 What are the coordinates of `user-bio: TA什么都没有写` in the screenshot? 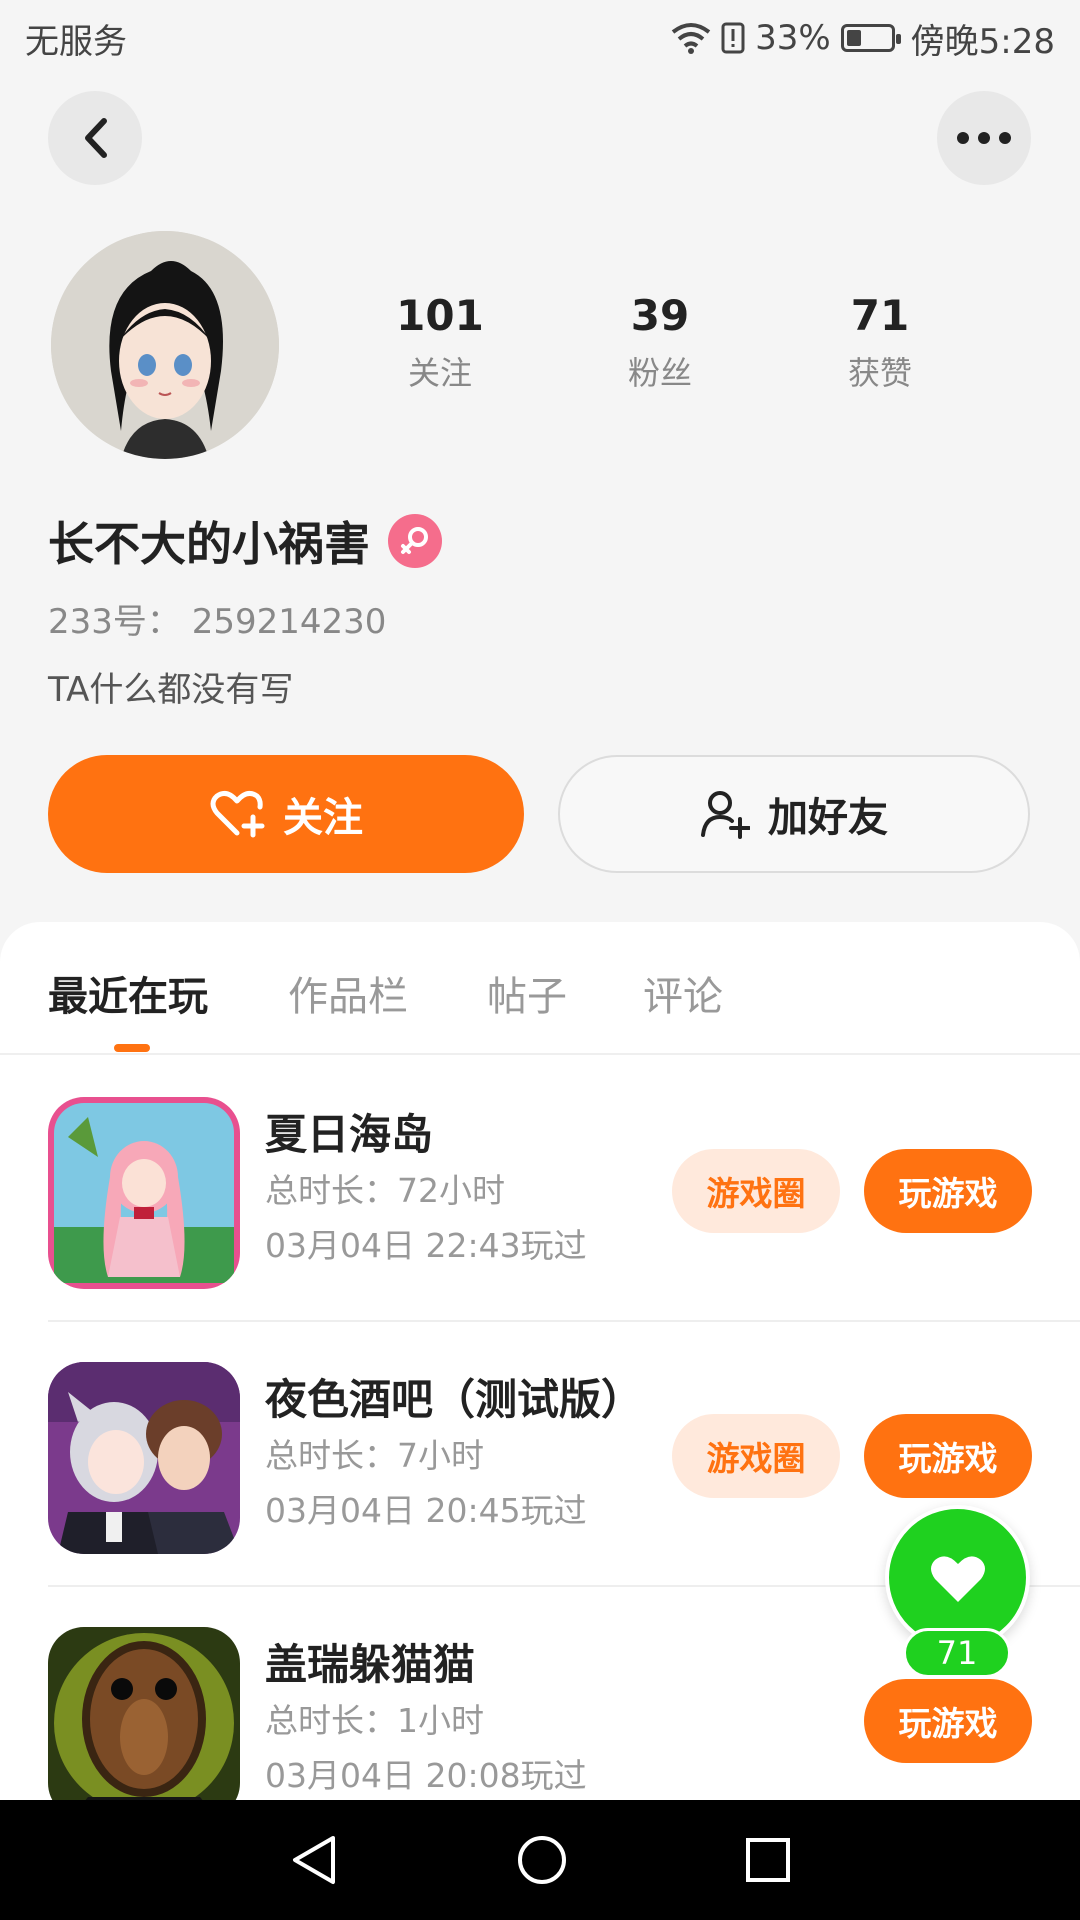 It's located at (171, 690).